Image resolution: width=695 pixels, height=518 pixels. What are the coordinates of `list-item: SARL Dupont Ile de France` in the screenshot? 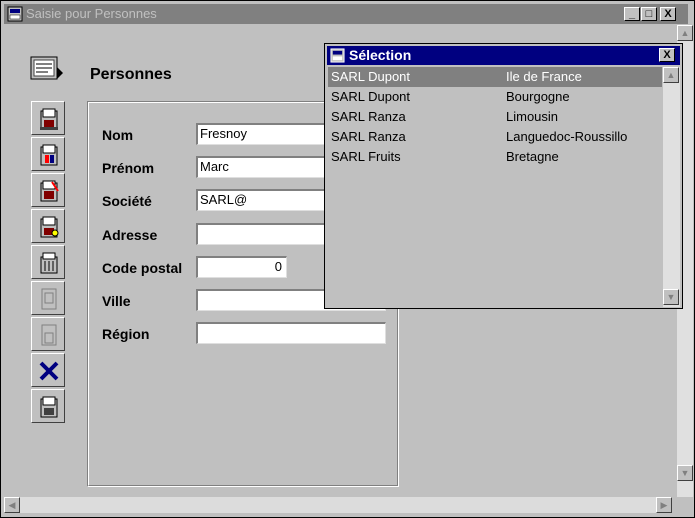 It's located at (495, 77).